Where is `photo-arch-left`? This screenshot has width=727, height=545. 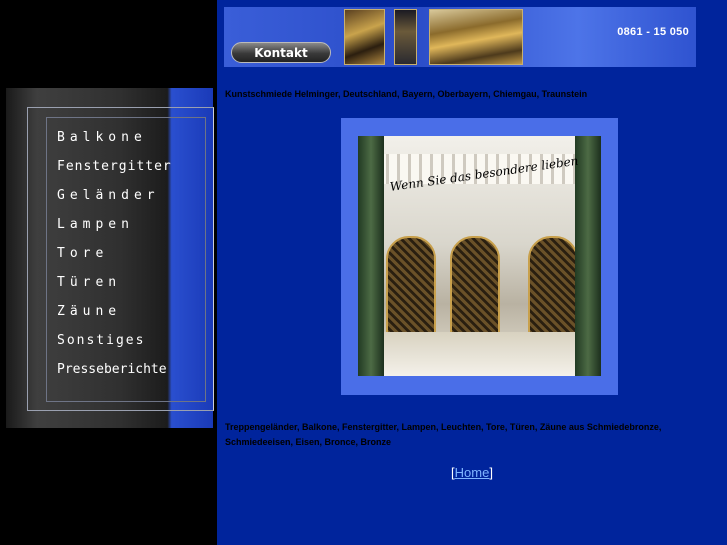
photo-arch-left is located at coordinates (411, 286).